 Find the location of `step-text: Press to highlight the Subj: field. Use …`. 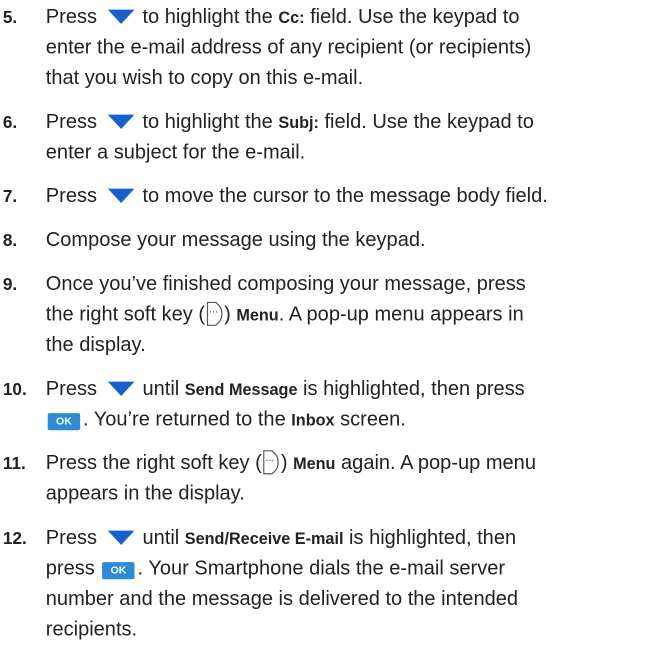

step-text: Press to highlight the Subj: field. Use … is located at coordinates (289, 137).